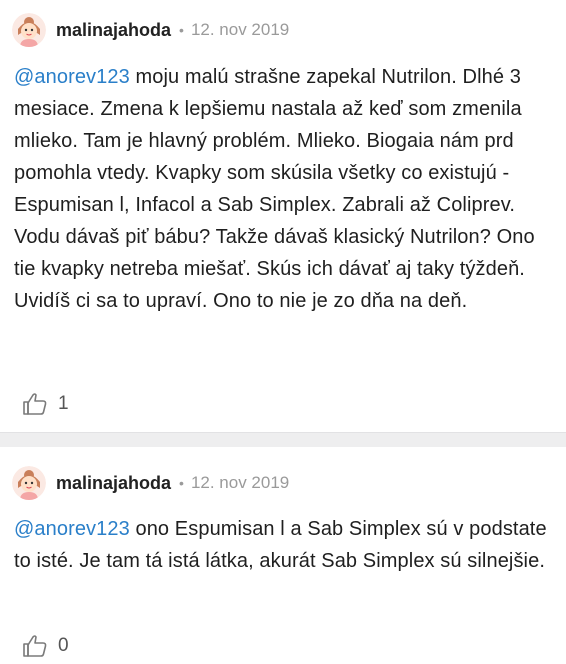 Image resolution: width=566 pixels, height=664 pixels. What do you see at coordinates (283, 439) in the screenshot?
I see `post-divider` at bounding box center [283, 439].